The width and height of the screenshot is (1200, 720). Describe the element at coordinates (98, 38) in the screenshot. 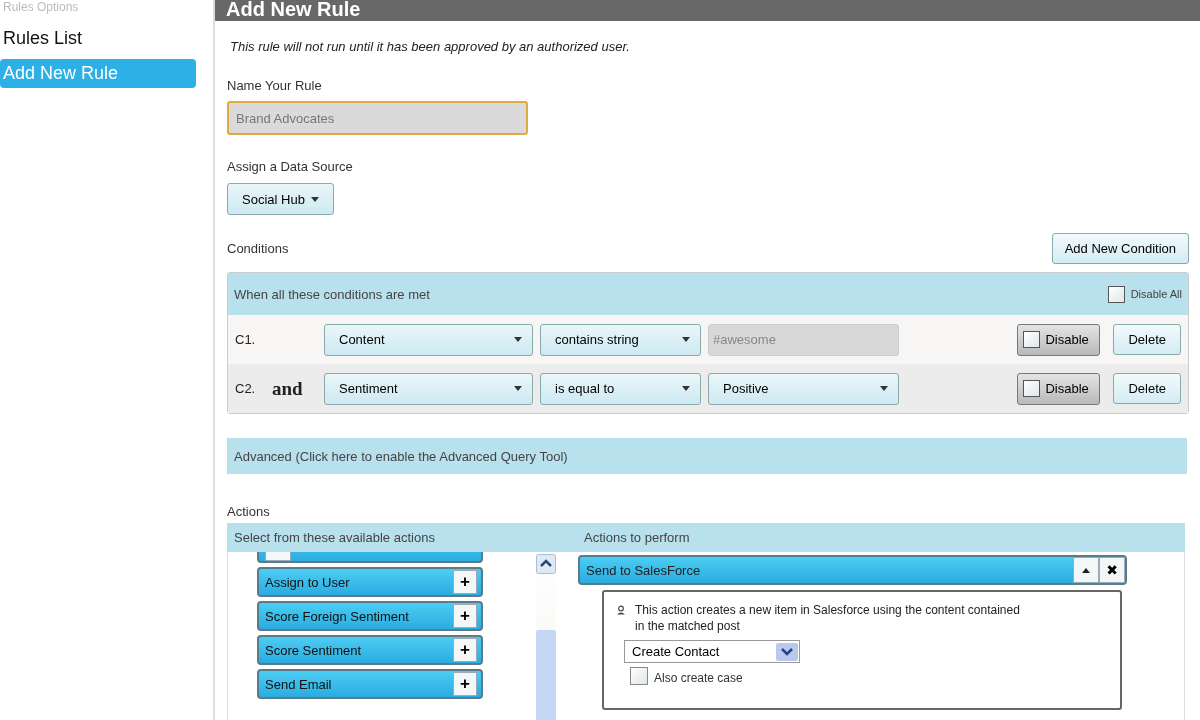

I see `sidebar-item: Rules List` at that location.